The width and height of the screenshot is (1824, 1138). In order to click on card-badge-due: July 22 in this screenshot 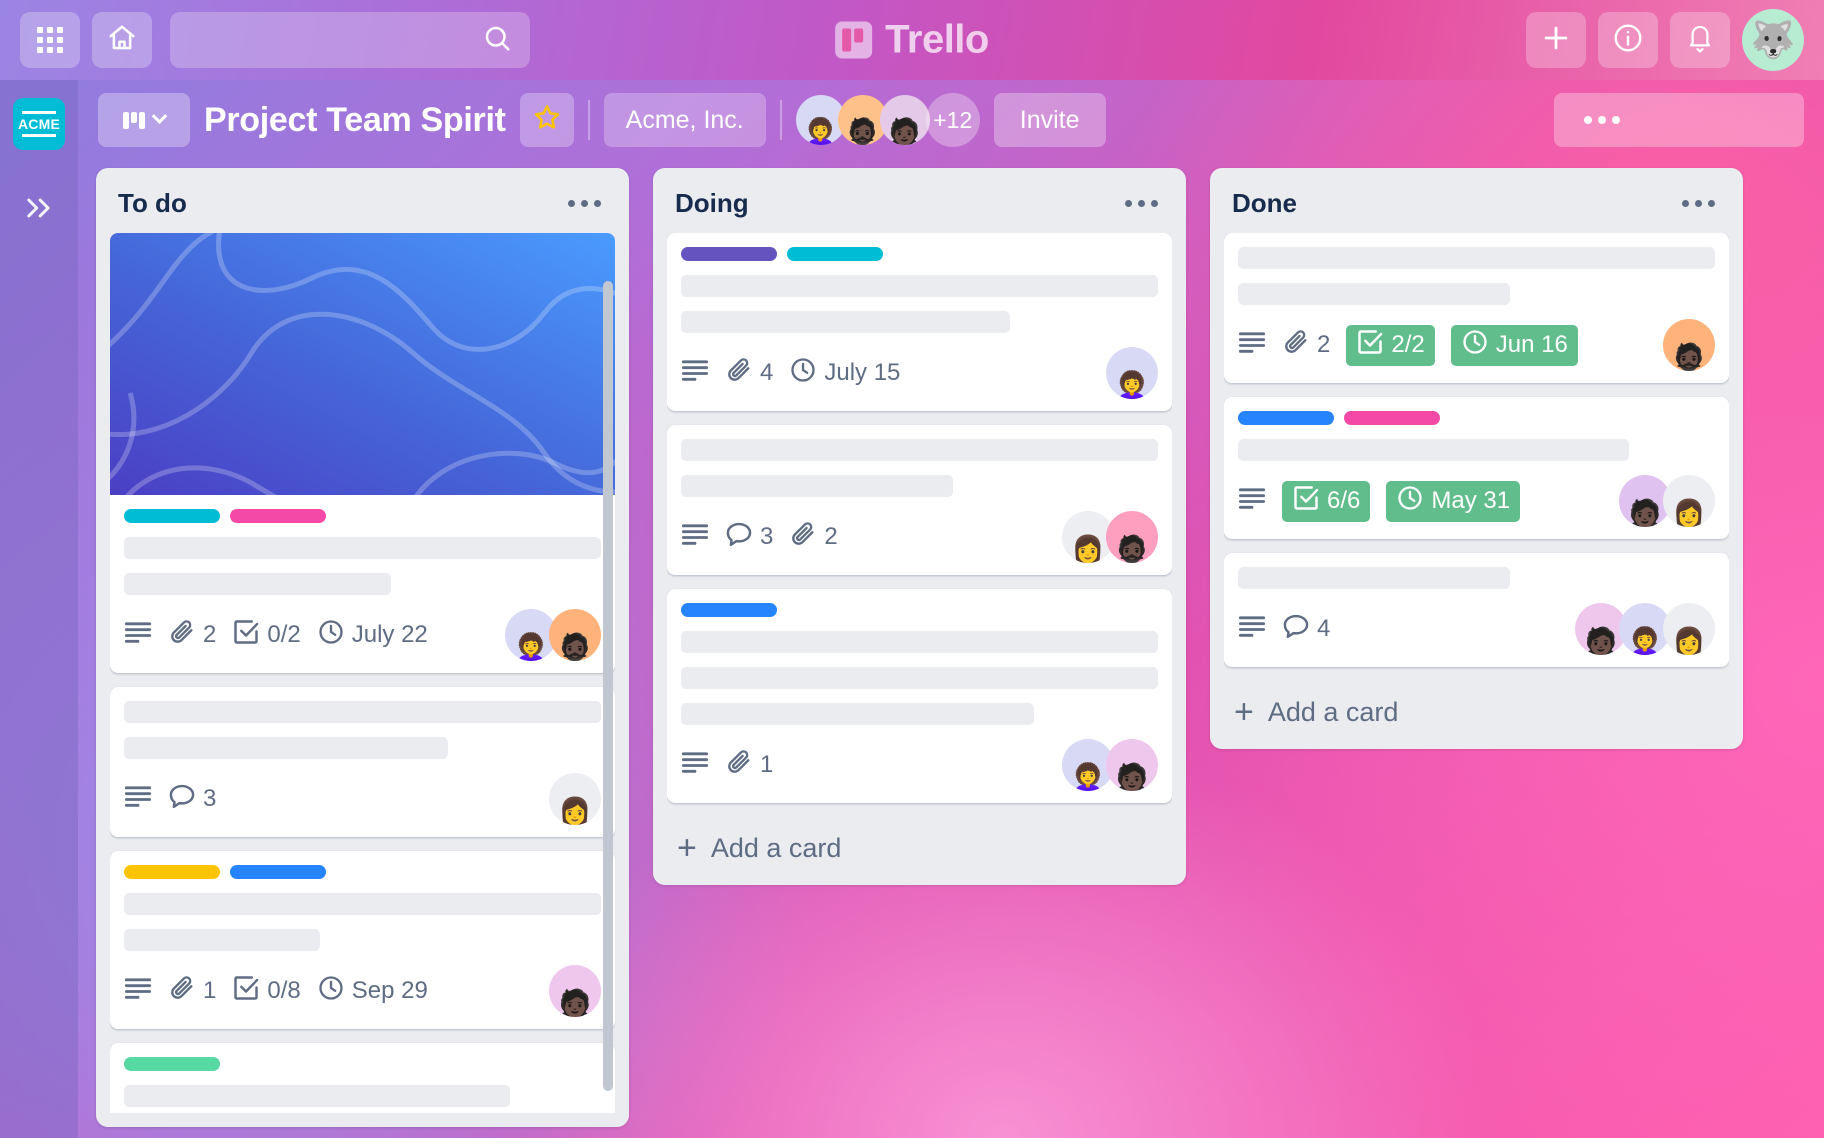, I will do `click(372, 635)`.